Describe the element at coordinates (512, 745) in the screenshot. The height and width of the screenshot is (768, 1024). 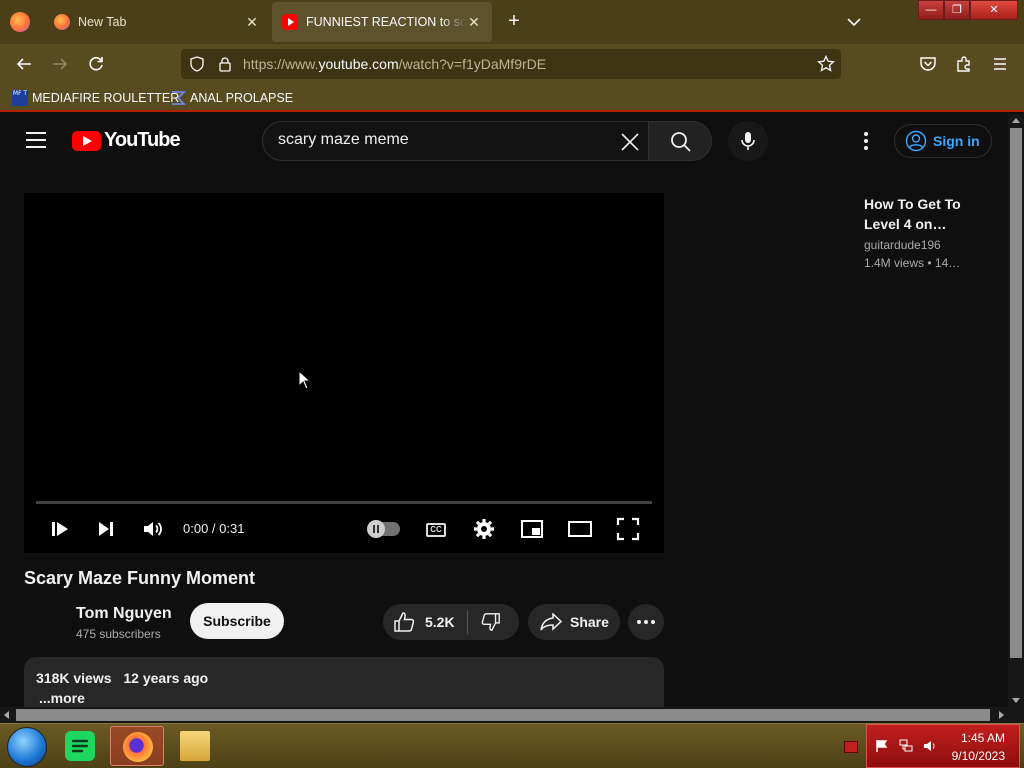
I see `windows-taskbar: 1:45 AM 9/10/2023` at that location.